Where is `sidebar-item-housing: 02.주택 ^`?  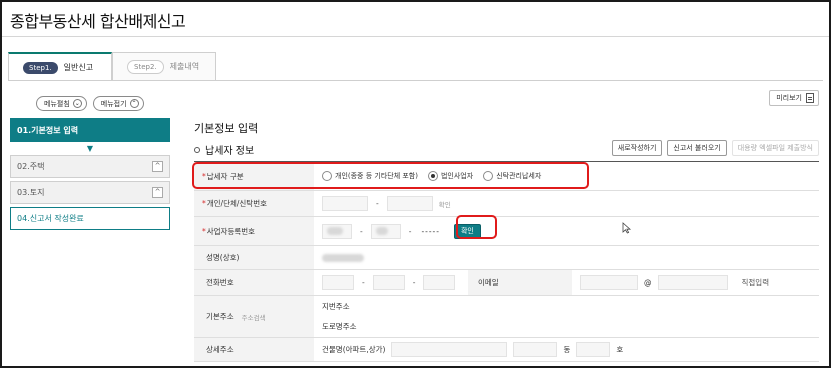
sidebar-item-housing: 02.주택 ^ is located at coordinates (90, 166).